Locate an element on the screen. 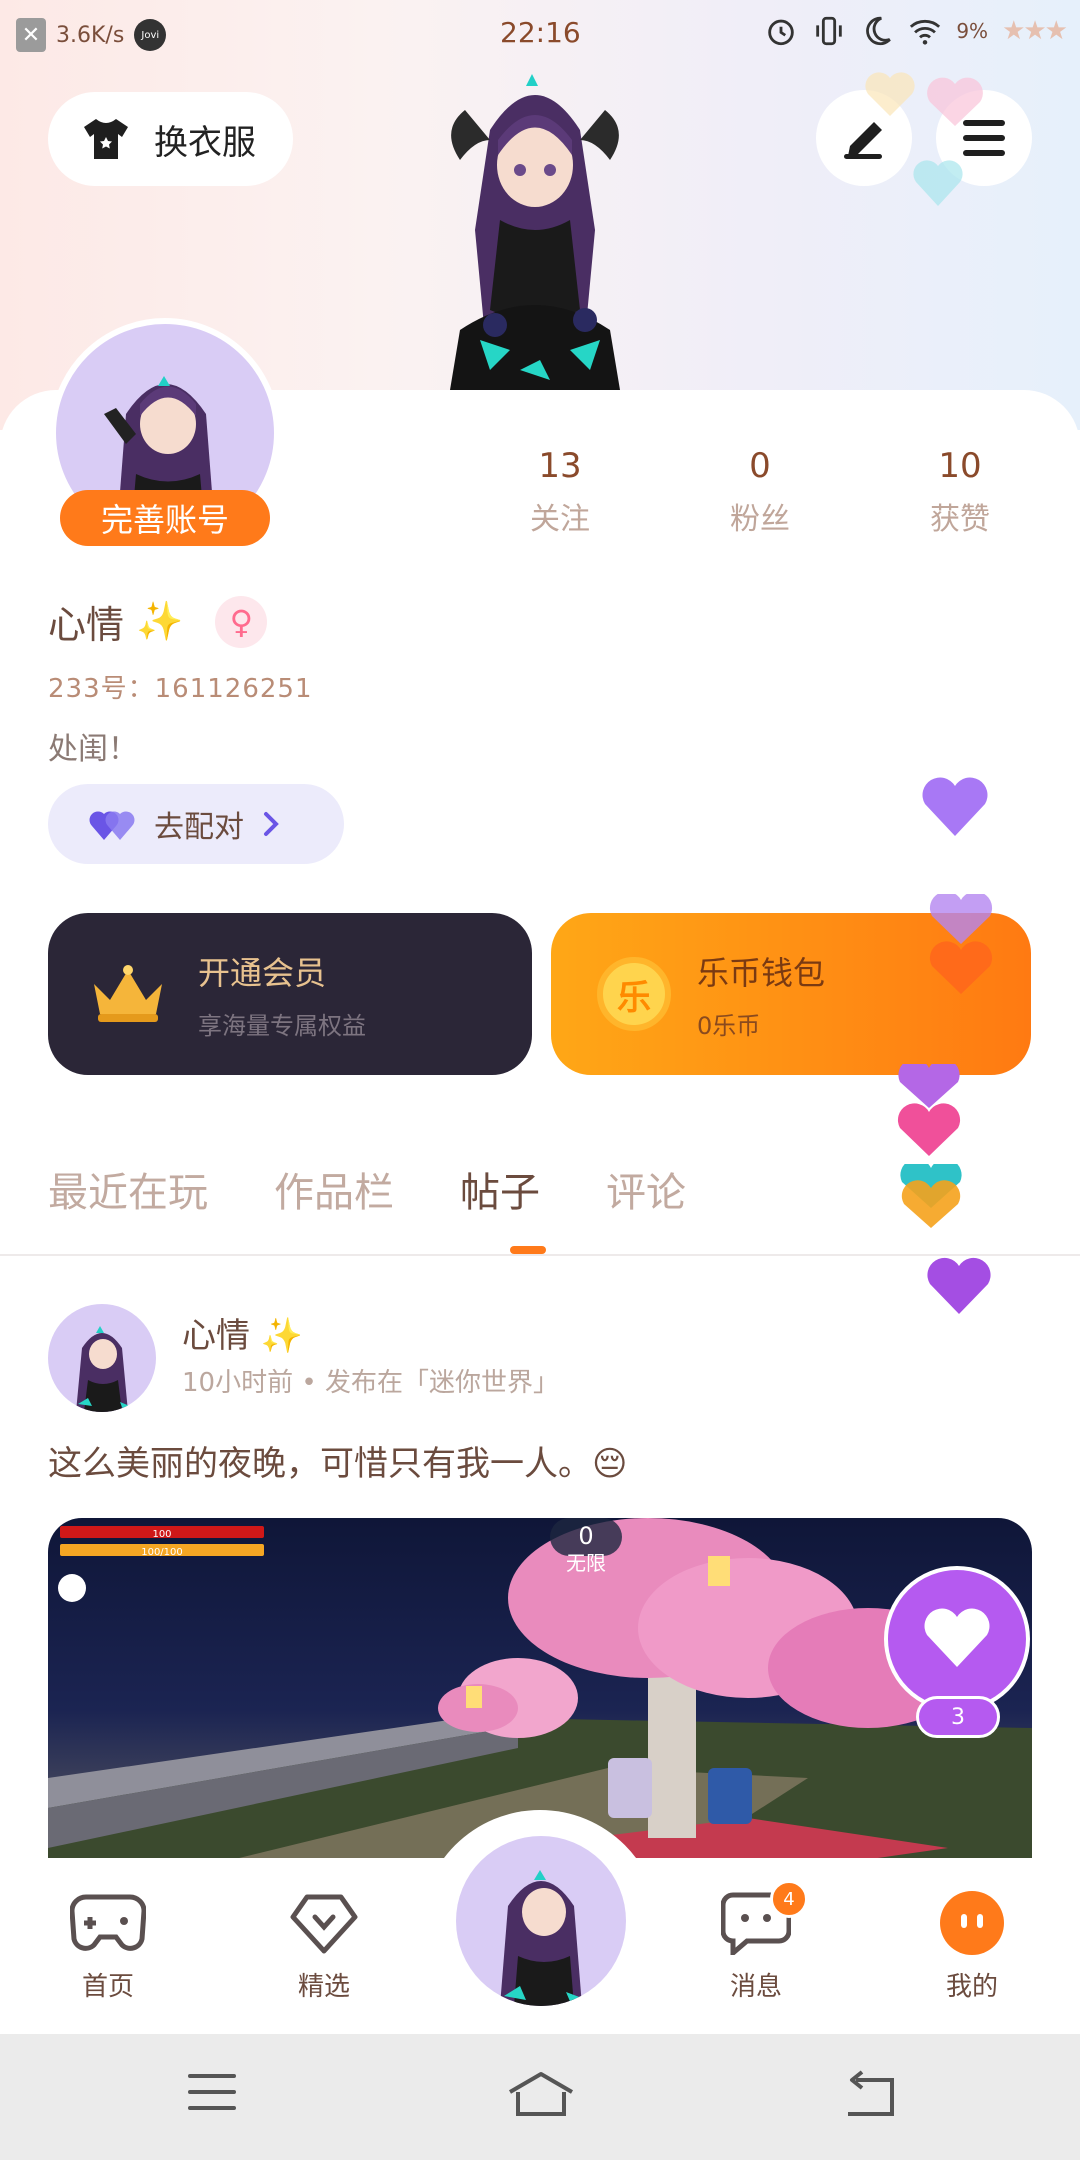  stat-fans: 0 粉丝 is located at coordinates (760, 492).